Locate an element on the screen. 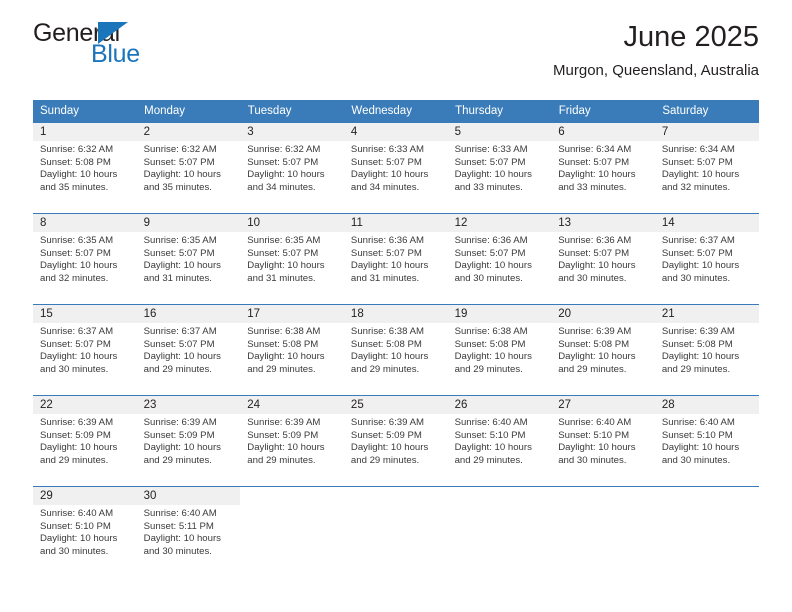 The width and height of the screenshot is (792, 612). daylight-text-line2: and 31 minutes. is located at coordinates (385, 278).